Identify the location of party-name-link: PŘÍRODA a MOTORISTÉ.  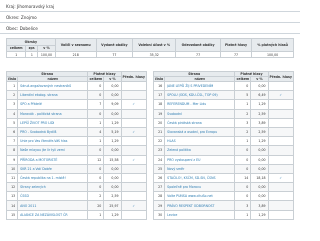
(53, 159).